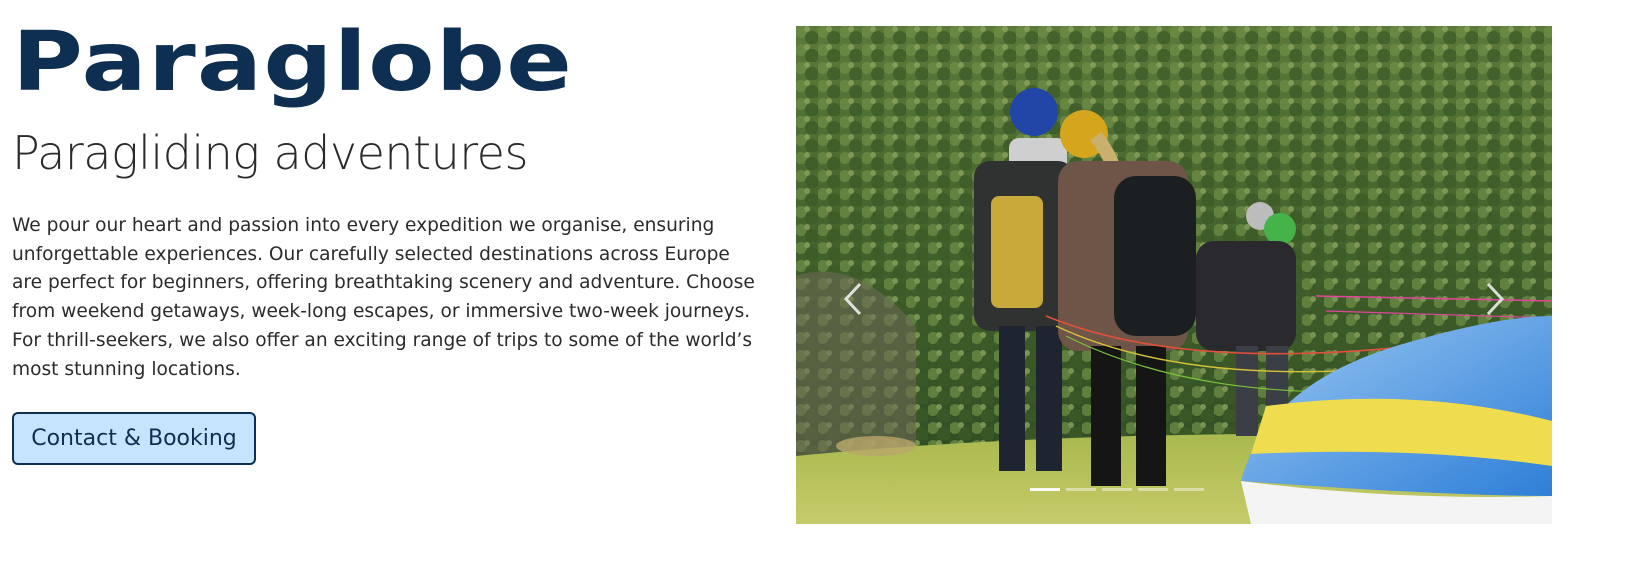  I want to click on chevron-left-icon, so click(852, 299).